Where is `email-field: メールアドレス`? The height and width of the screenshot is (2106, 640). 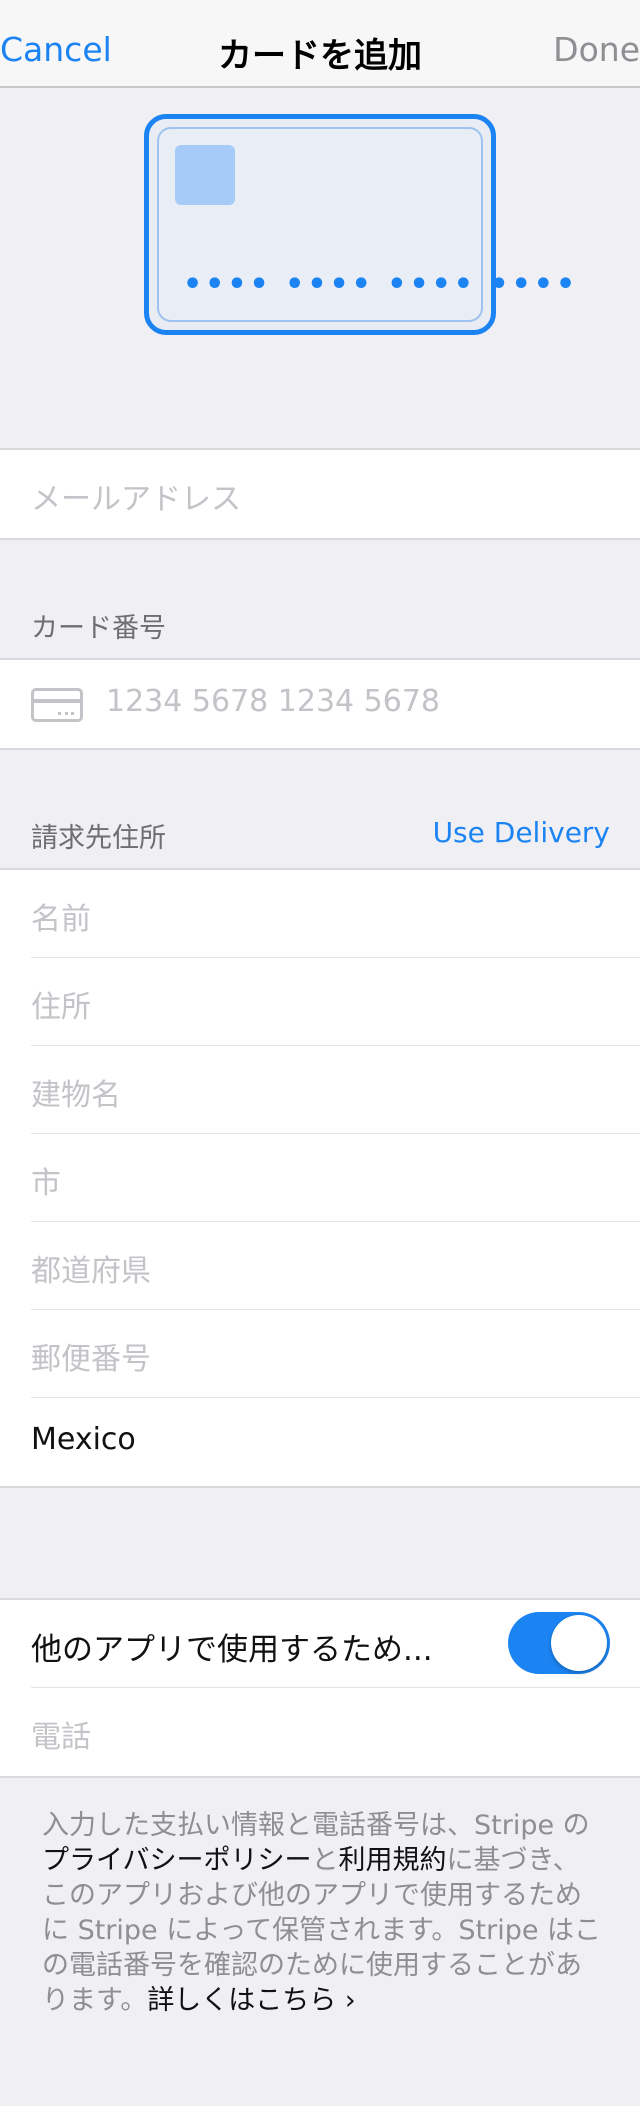 email-field: メールアドレス is located at coordinates (335, 494).